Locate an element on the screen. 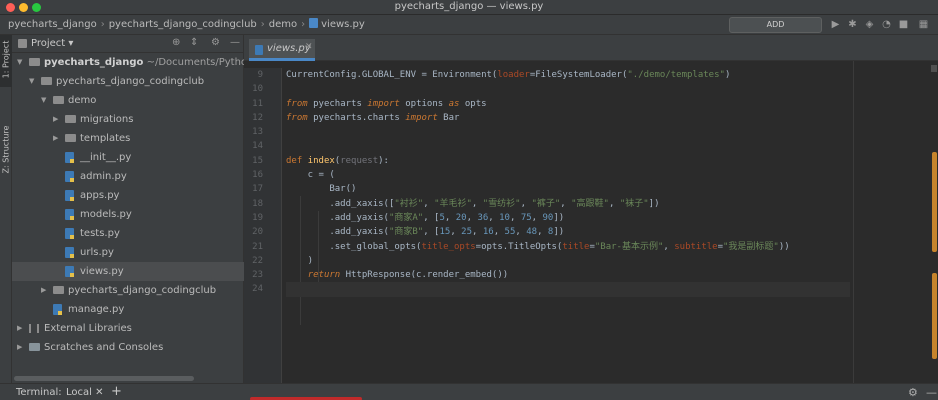 The width and height of the screenshot is (938, 400). code-token: CurrentConfig.GLOBAL_ENV = Environment( is located at coordinates (392, 75).